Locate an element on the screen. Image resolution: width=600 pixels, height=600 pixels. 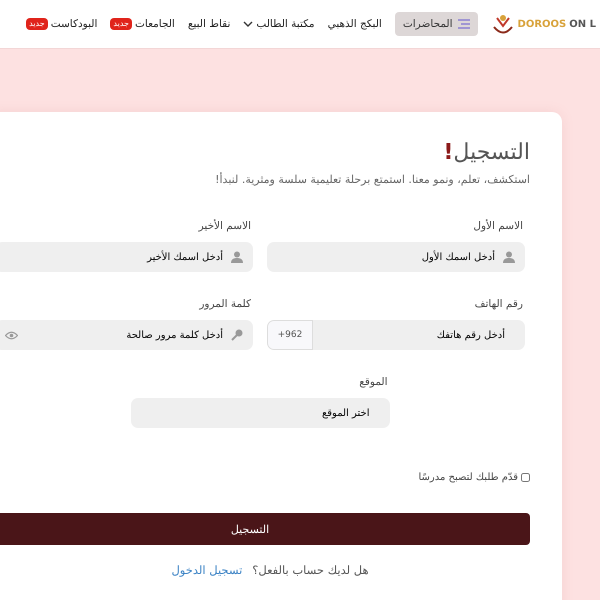
form-title: التسجيل is located at coordinates (491, 152).